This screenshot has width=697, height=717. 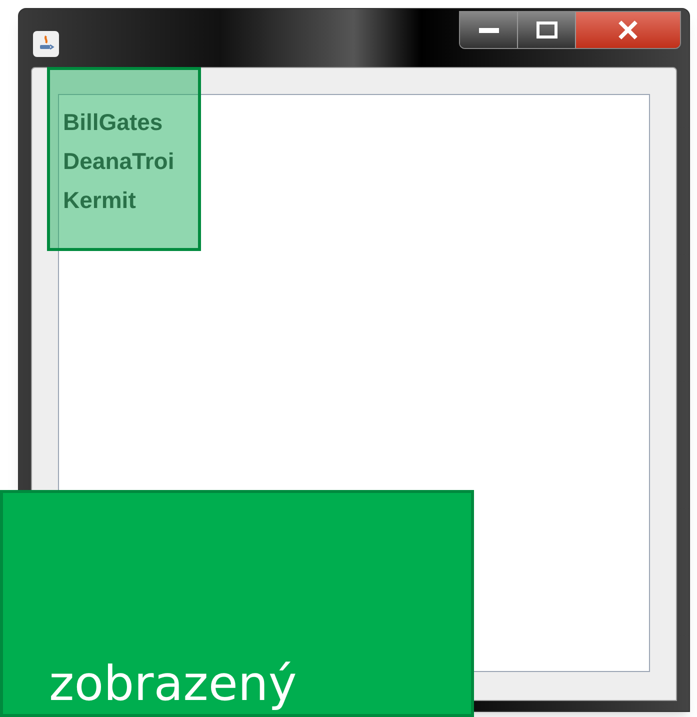 I want to click on list-item: DeanaTroi, so click(x=118, y=161).